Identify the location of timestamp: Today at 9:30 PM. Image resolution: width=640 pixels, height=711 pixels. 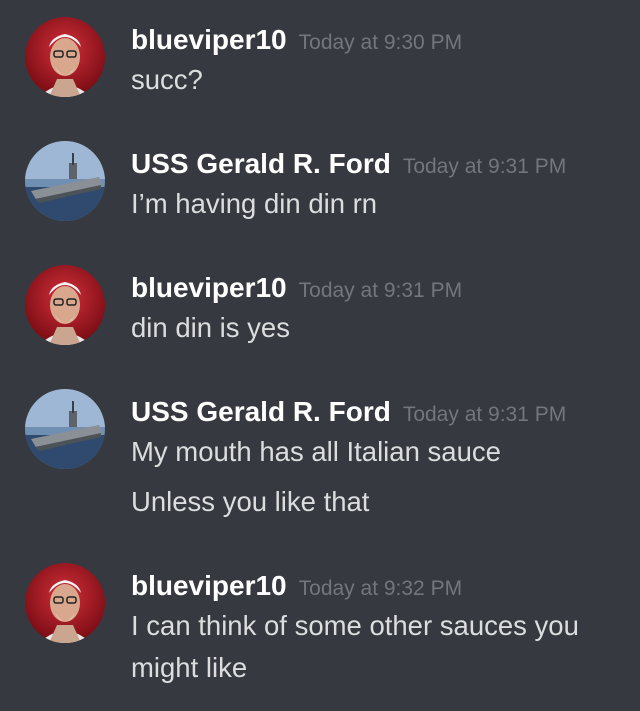
(380, 42).